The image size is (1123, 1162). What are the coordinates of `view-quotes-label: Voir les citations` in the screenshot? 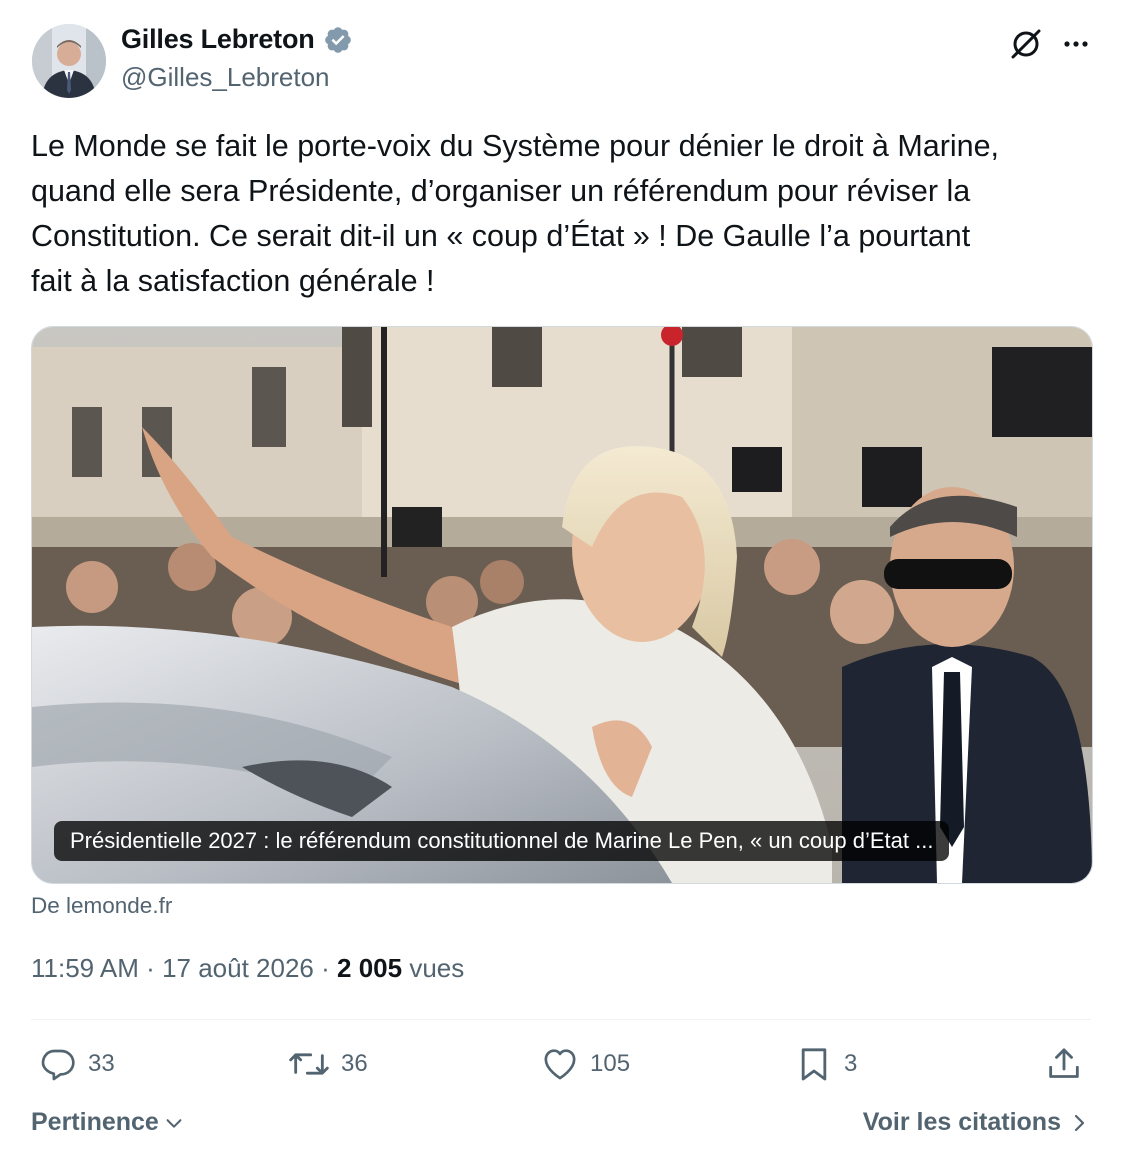 It's located at (961, 1122).